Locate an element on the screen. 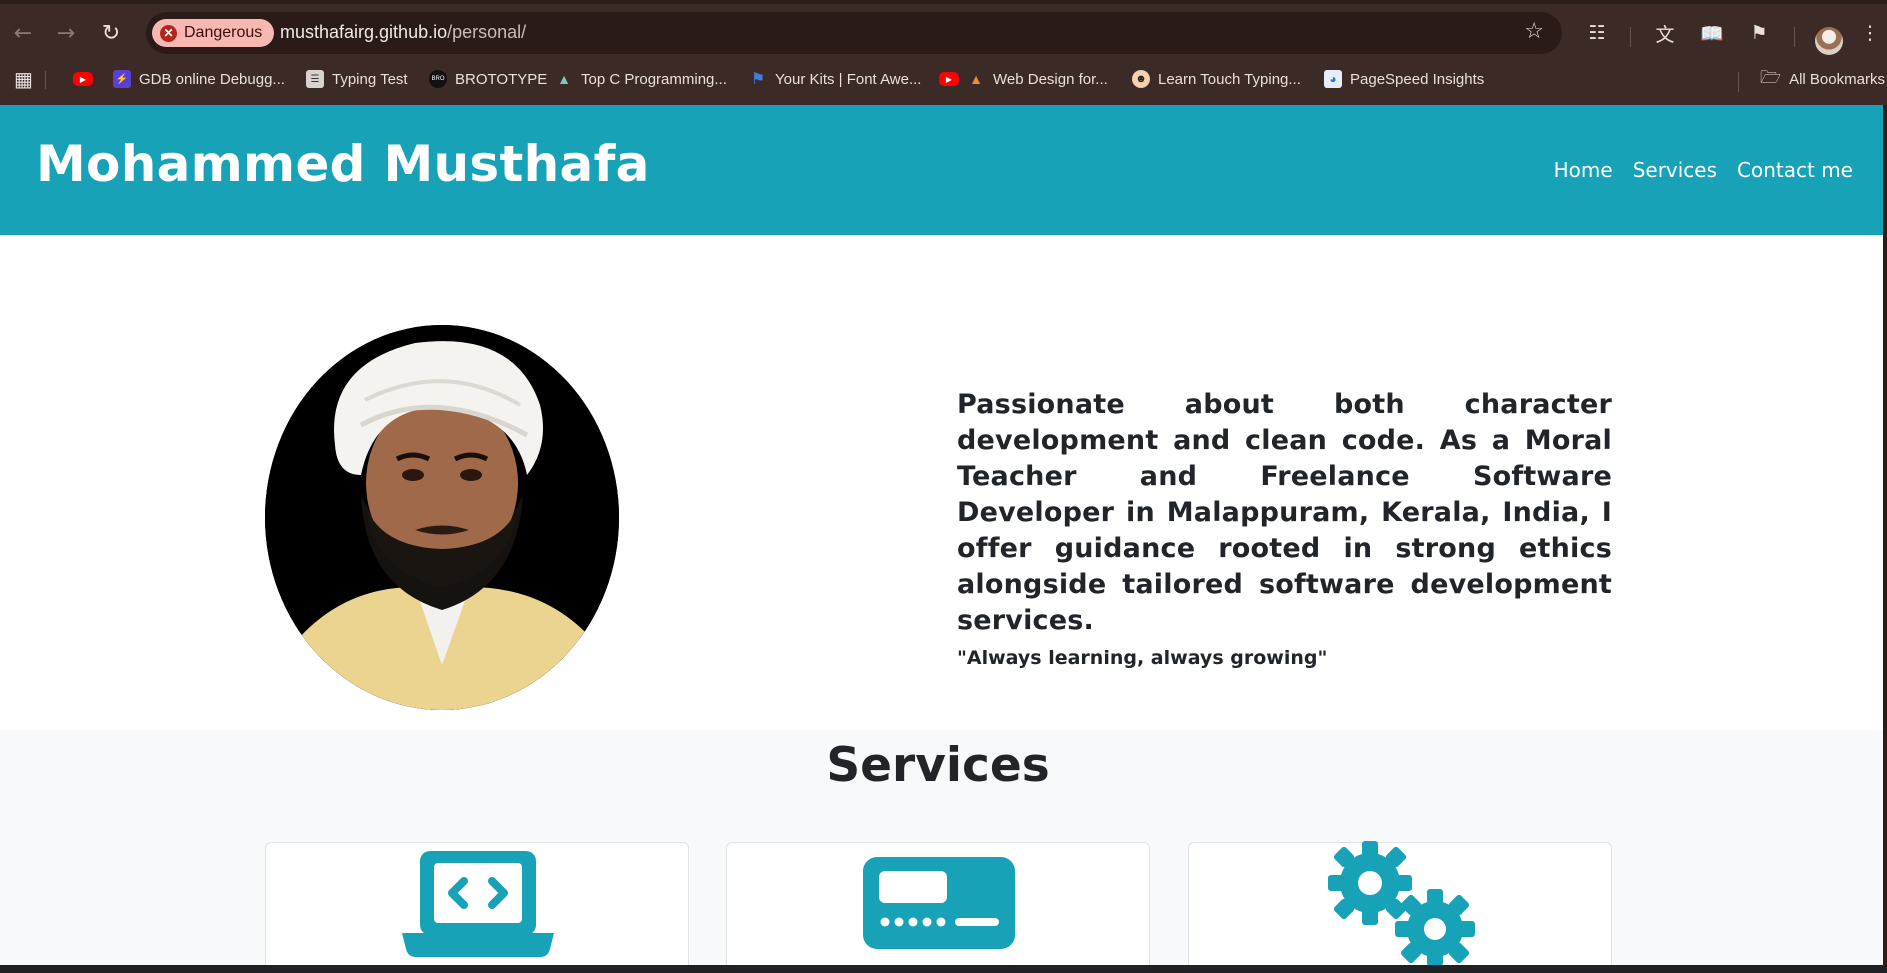  profile-photo is located at coordinates (442, 517).